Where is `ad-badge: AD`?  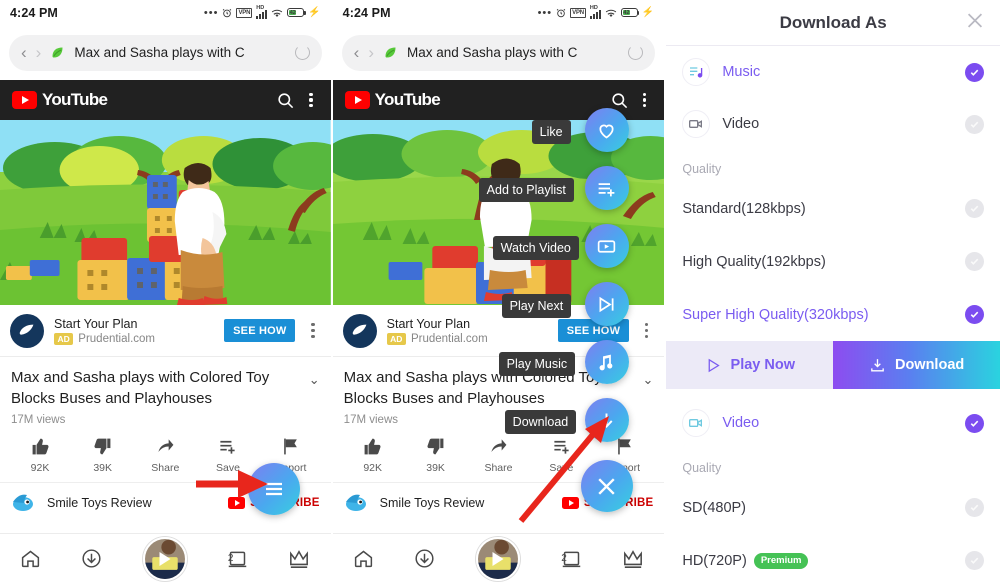 ad-badge: AD is located at coordinates (64, 338).